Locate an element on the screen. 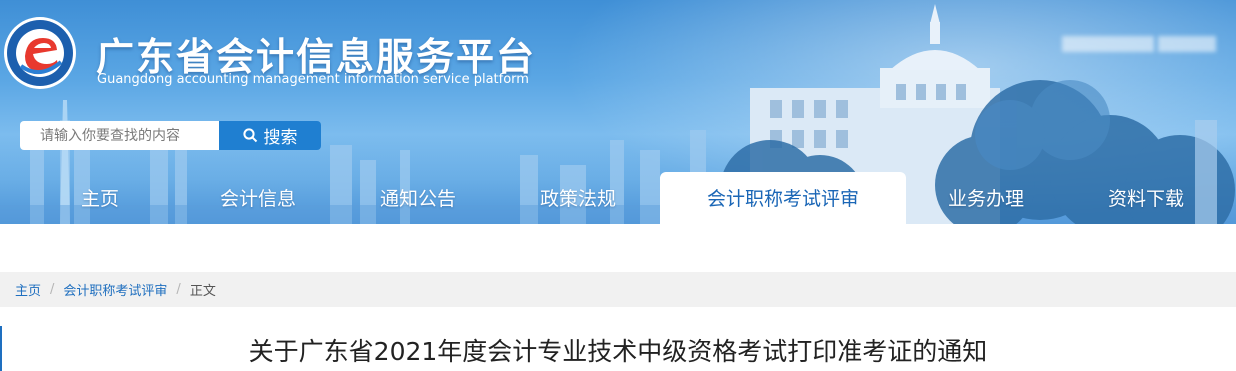 The height and width of the screenshot is (371, 1236). search-icon is located at coordinates (249, 135).